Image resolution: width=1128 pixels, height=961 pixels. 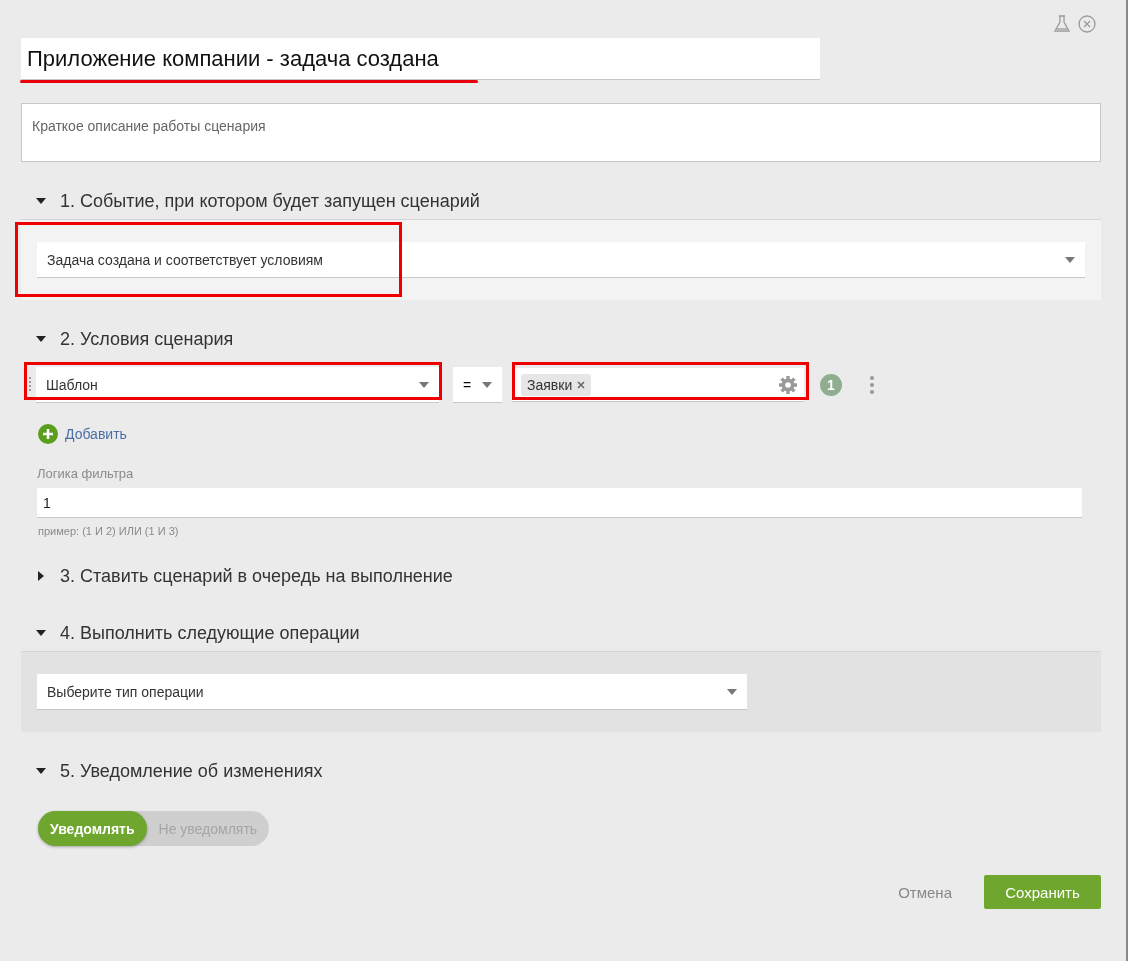 What do you see at coordinates (256, 576) in the screenshot?
I see `section-title: 3. Ставить сценарий в очередь на выполнение` at bounding box center [256, 576].